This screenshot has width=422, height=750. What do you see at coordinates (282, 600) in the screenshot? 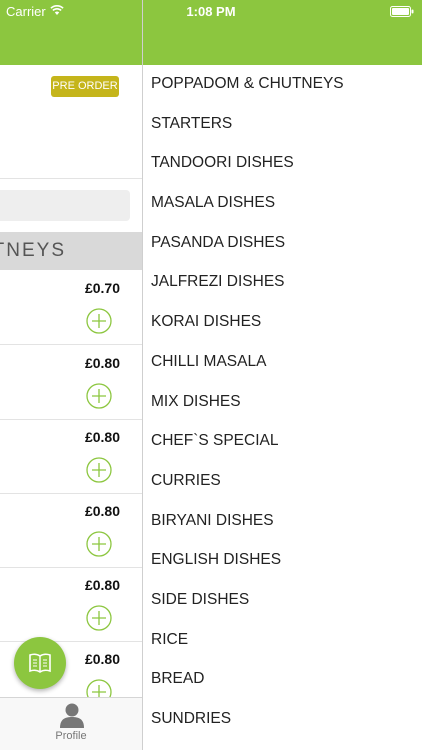
I see `category-item: SIDE DISHES` at bounding box center [282, 600].